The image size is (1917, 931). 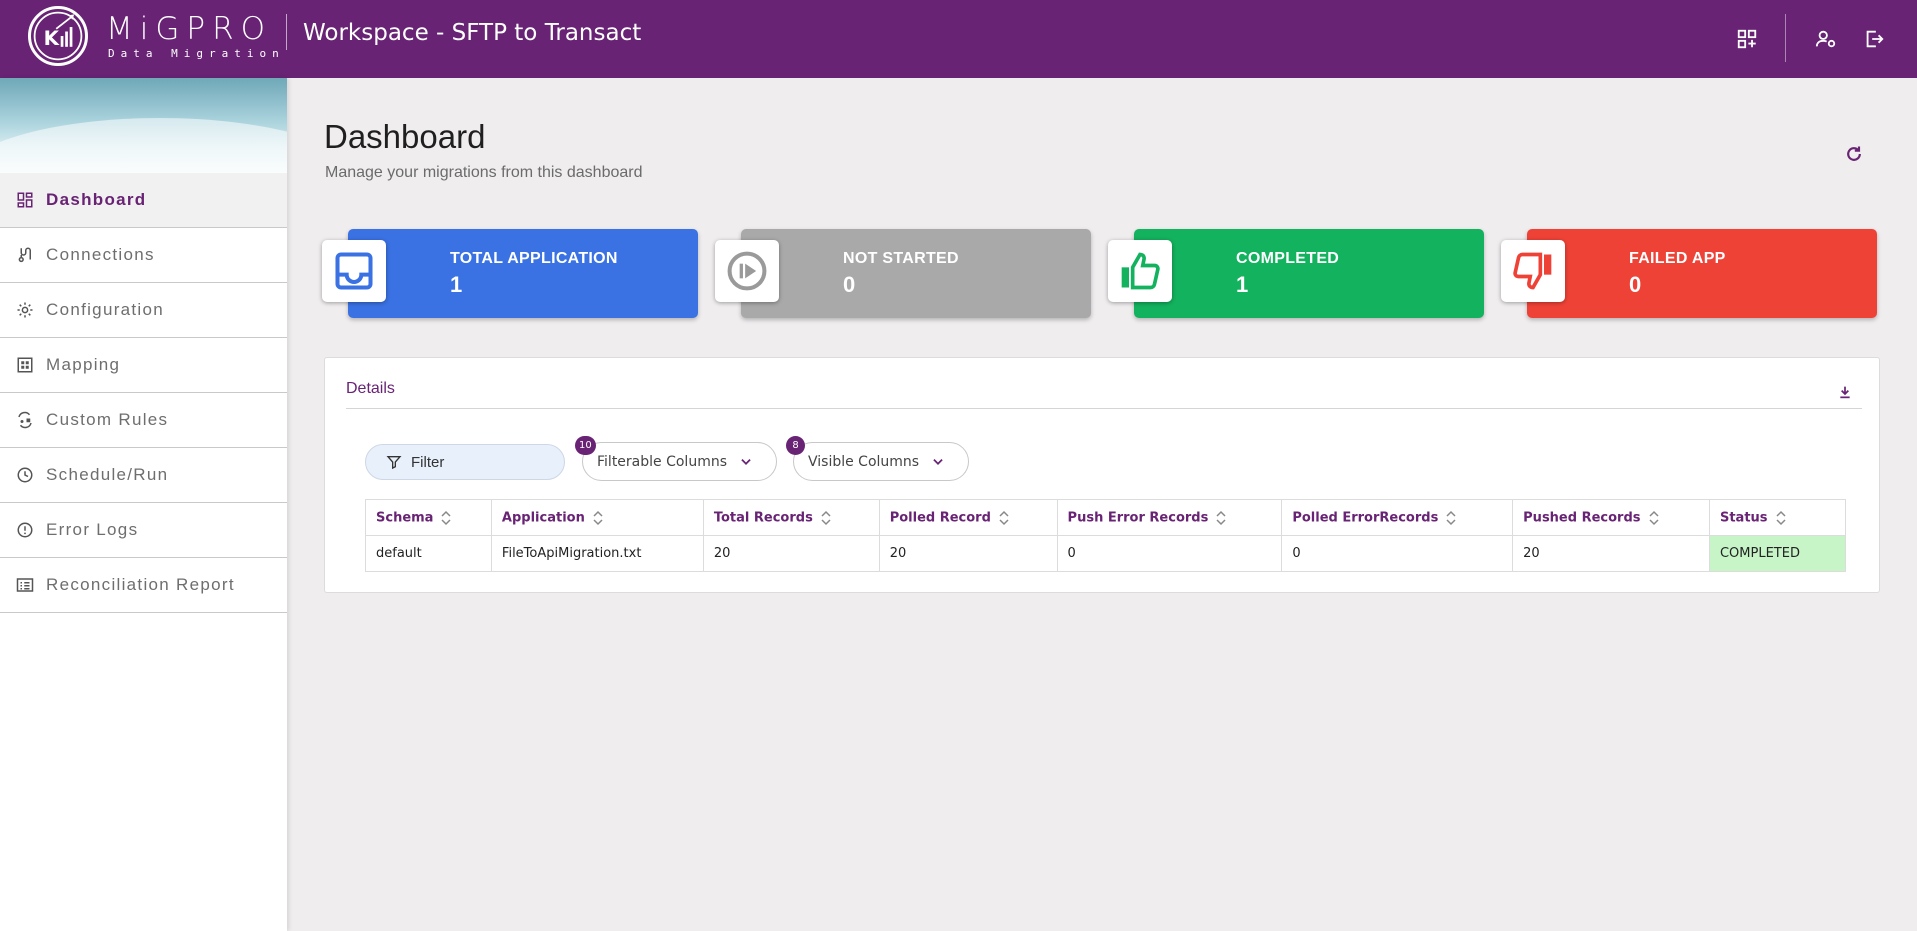 I want to click on card-completed: COMPLETED 1, so click(x=1296, y=273).